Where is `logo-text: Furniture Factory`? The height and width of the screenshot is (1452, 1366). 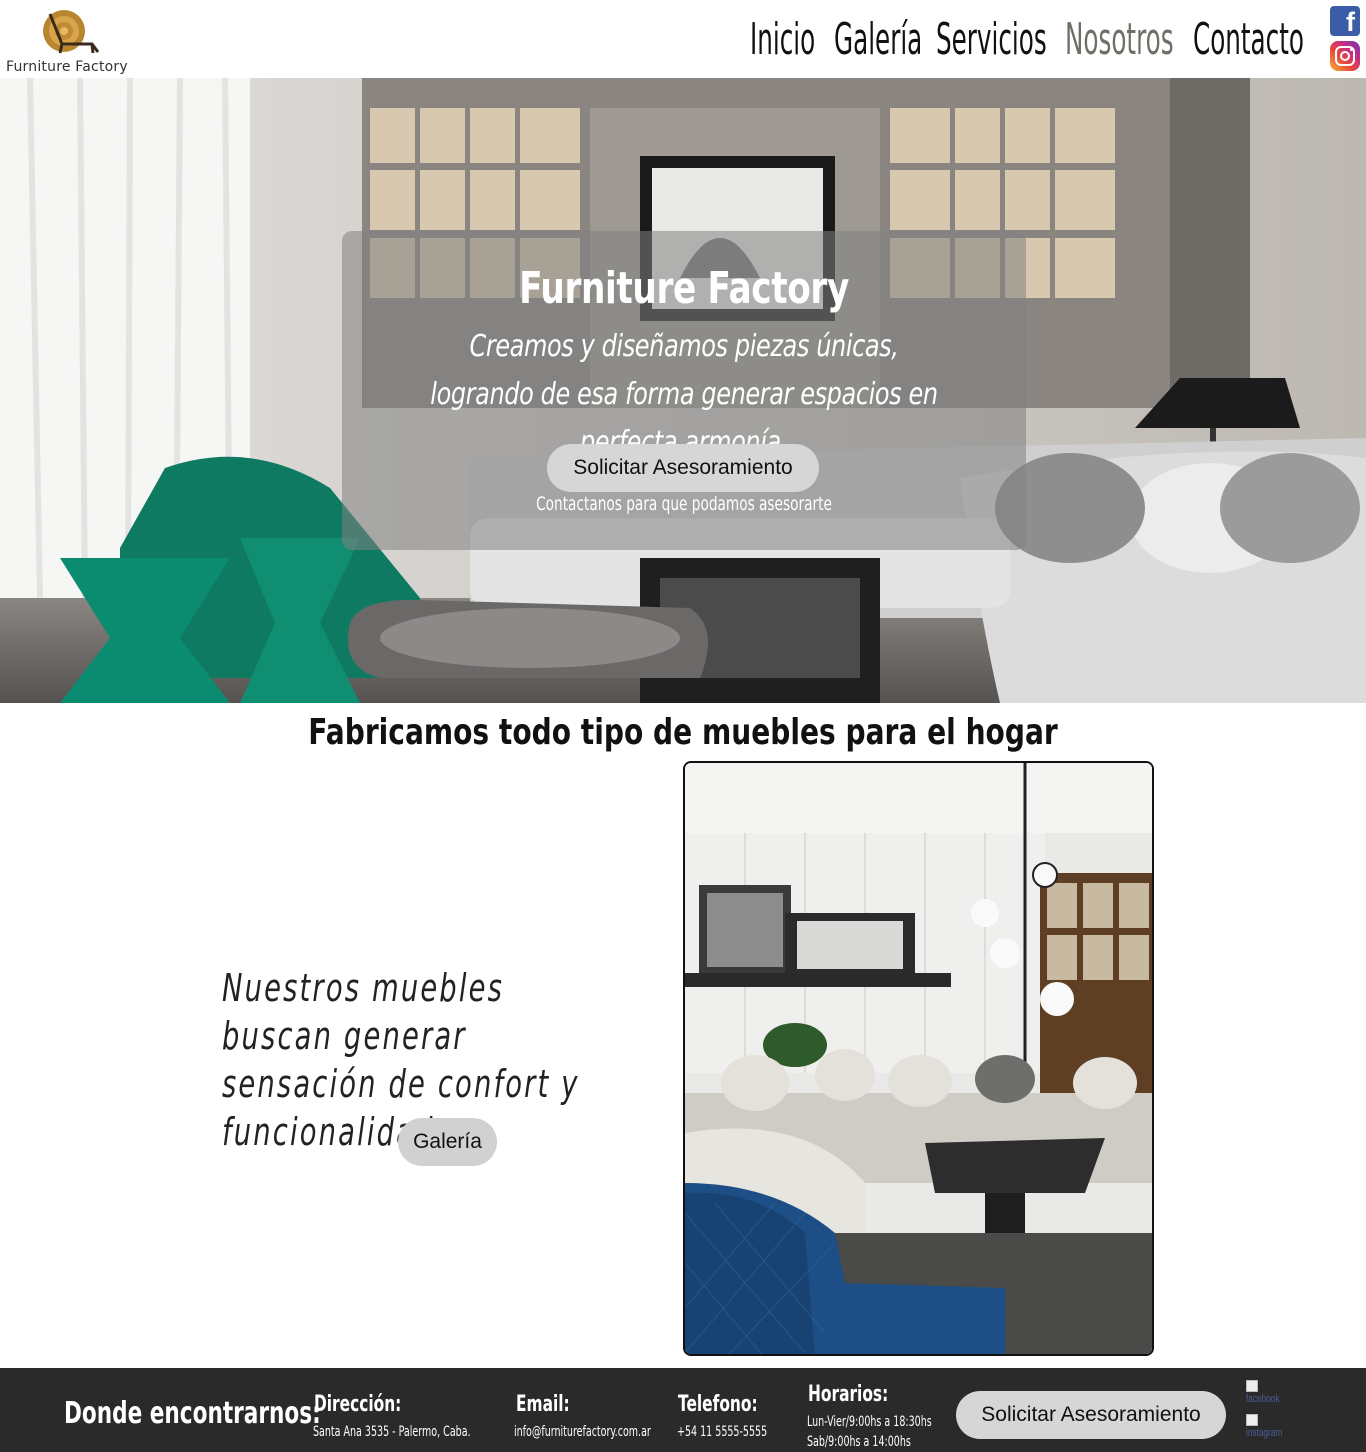
logo-text: Furniture Factory is located at coordinates (67, 67).